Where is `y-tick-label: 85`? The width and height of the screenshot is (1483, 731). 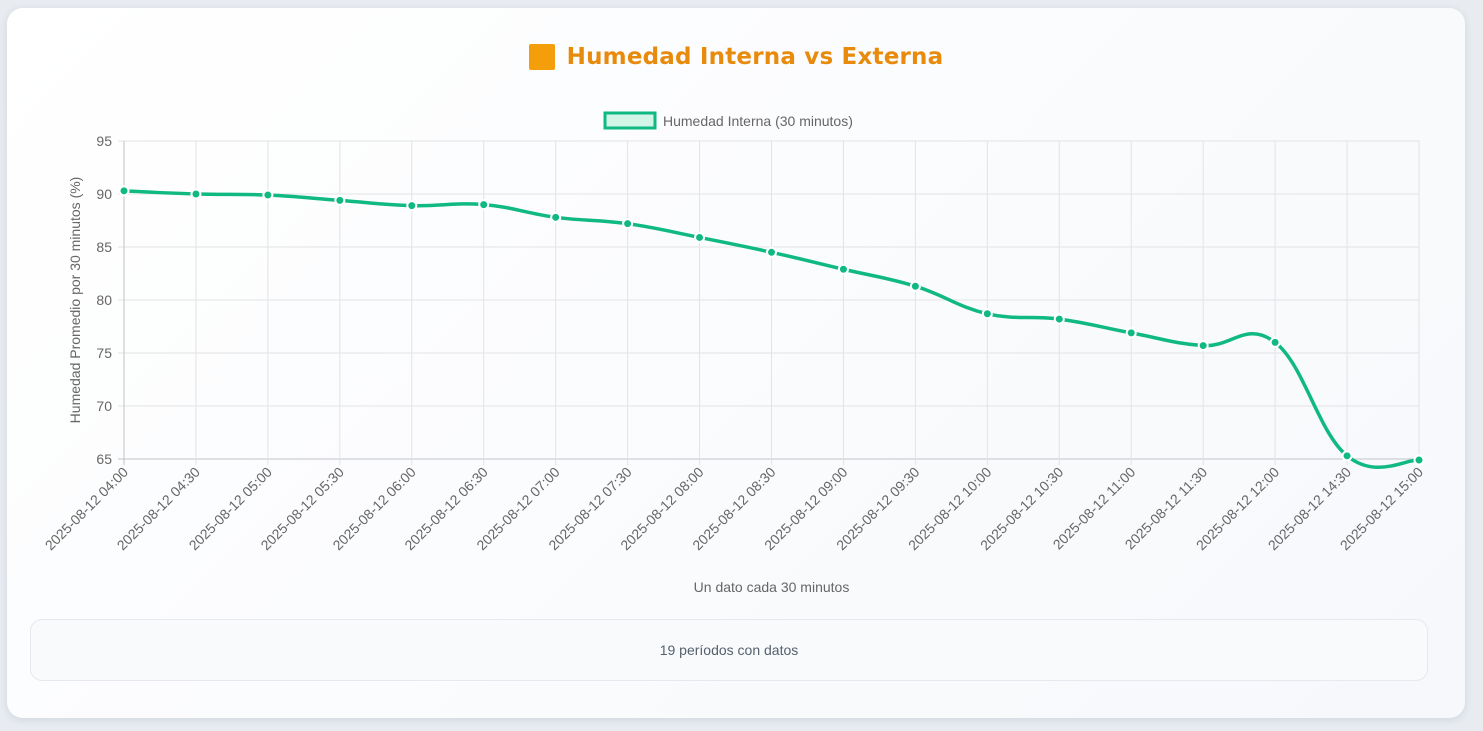
y-tick-label: 85 is located at coordinates (104, 247).